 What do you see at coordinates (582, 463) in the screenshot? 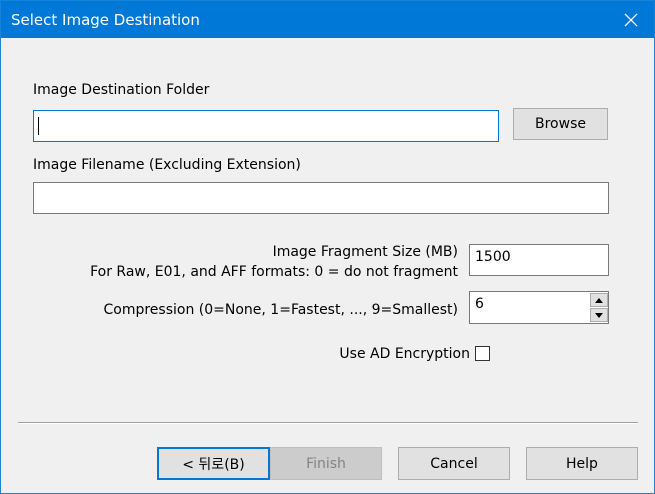
I see `help-button: Help` at bounding box center [582, 463].